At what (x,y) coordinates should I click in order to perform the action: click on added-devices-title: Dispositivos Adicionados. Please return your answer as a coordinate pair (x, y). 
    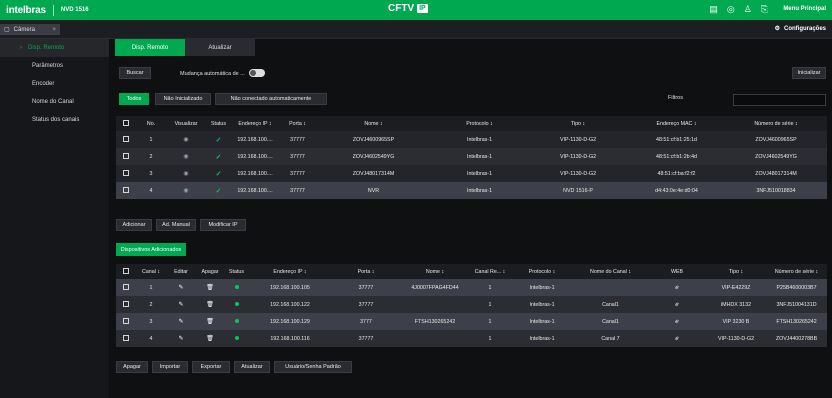
    Looking at the image, I should click on (151, 249).